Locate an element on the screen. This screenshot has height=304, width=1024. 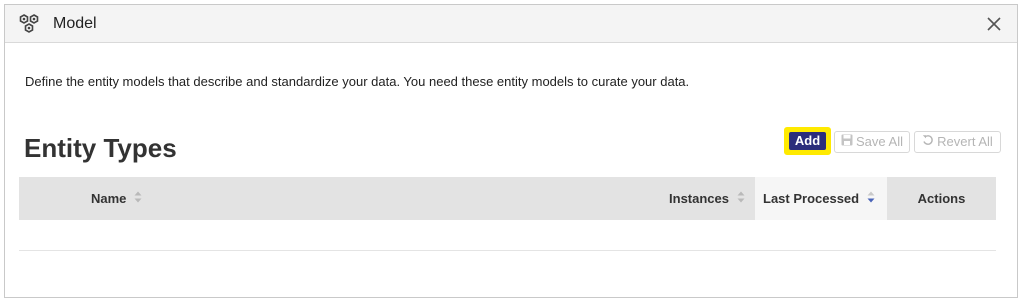
entity-types-table: Name Instances Last Processed Actions is located at coordinates (507, 198).